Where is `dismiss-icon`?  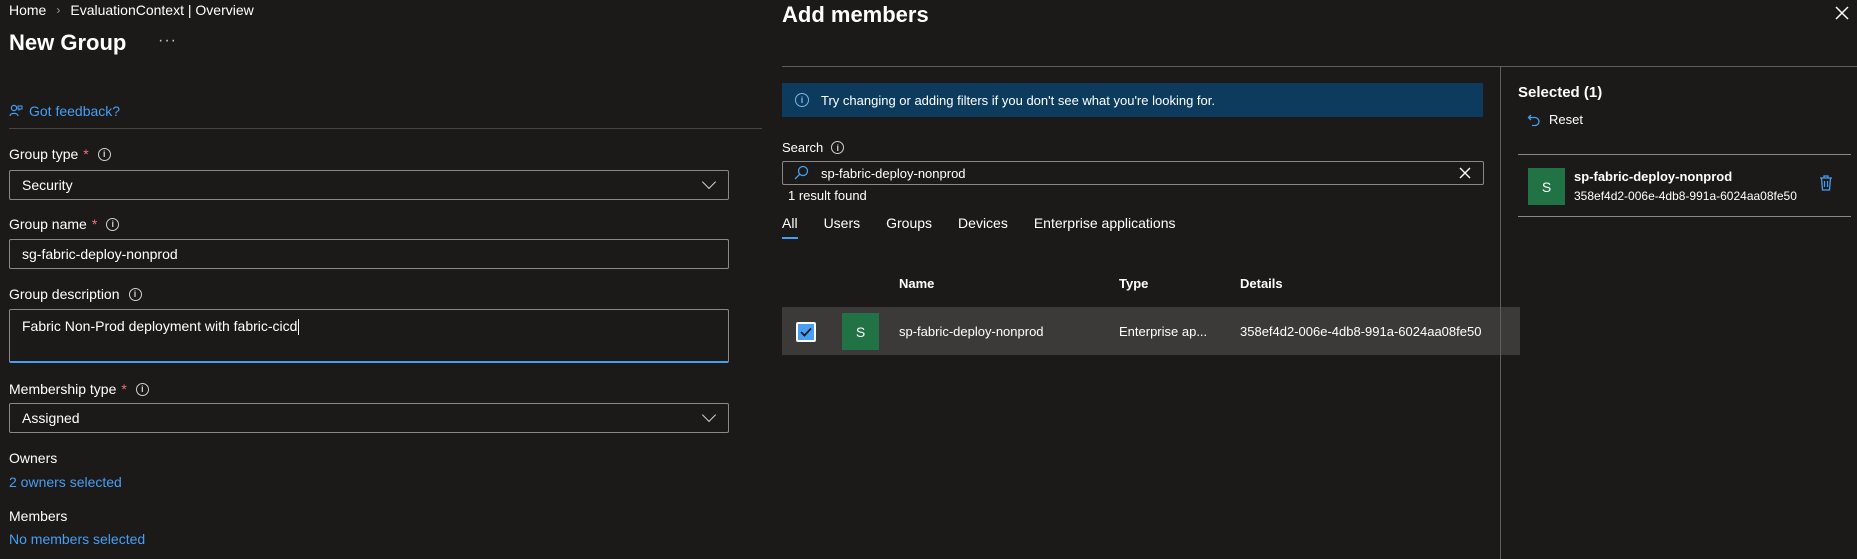 dismiss-icon is located at coordinates (1465, 173).